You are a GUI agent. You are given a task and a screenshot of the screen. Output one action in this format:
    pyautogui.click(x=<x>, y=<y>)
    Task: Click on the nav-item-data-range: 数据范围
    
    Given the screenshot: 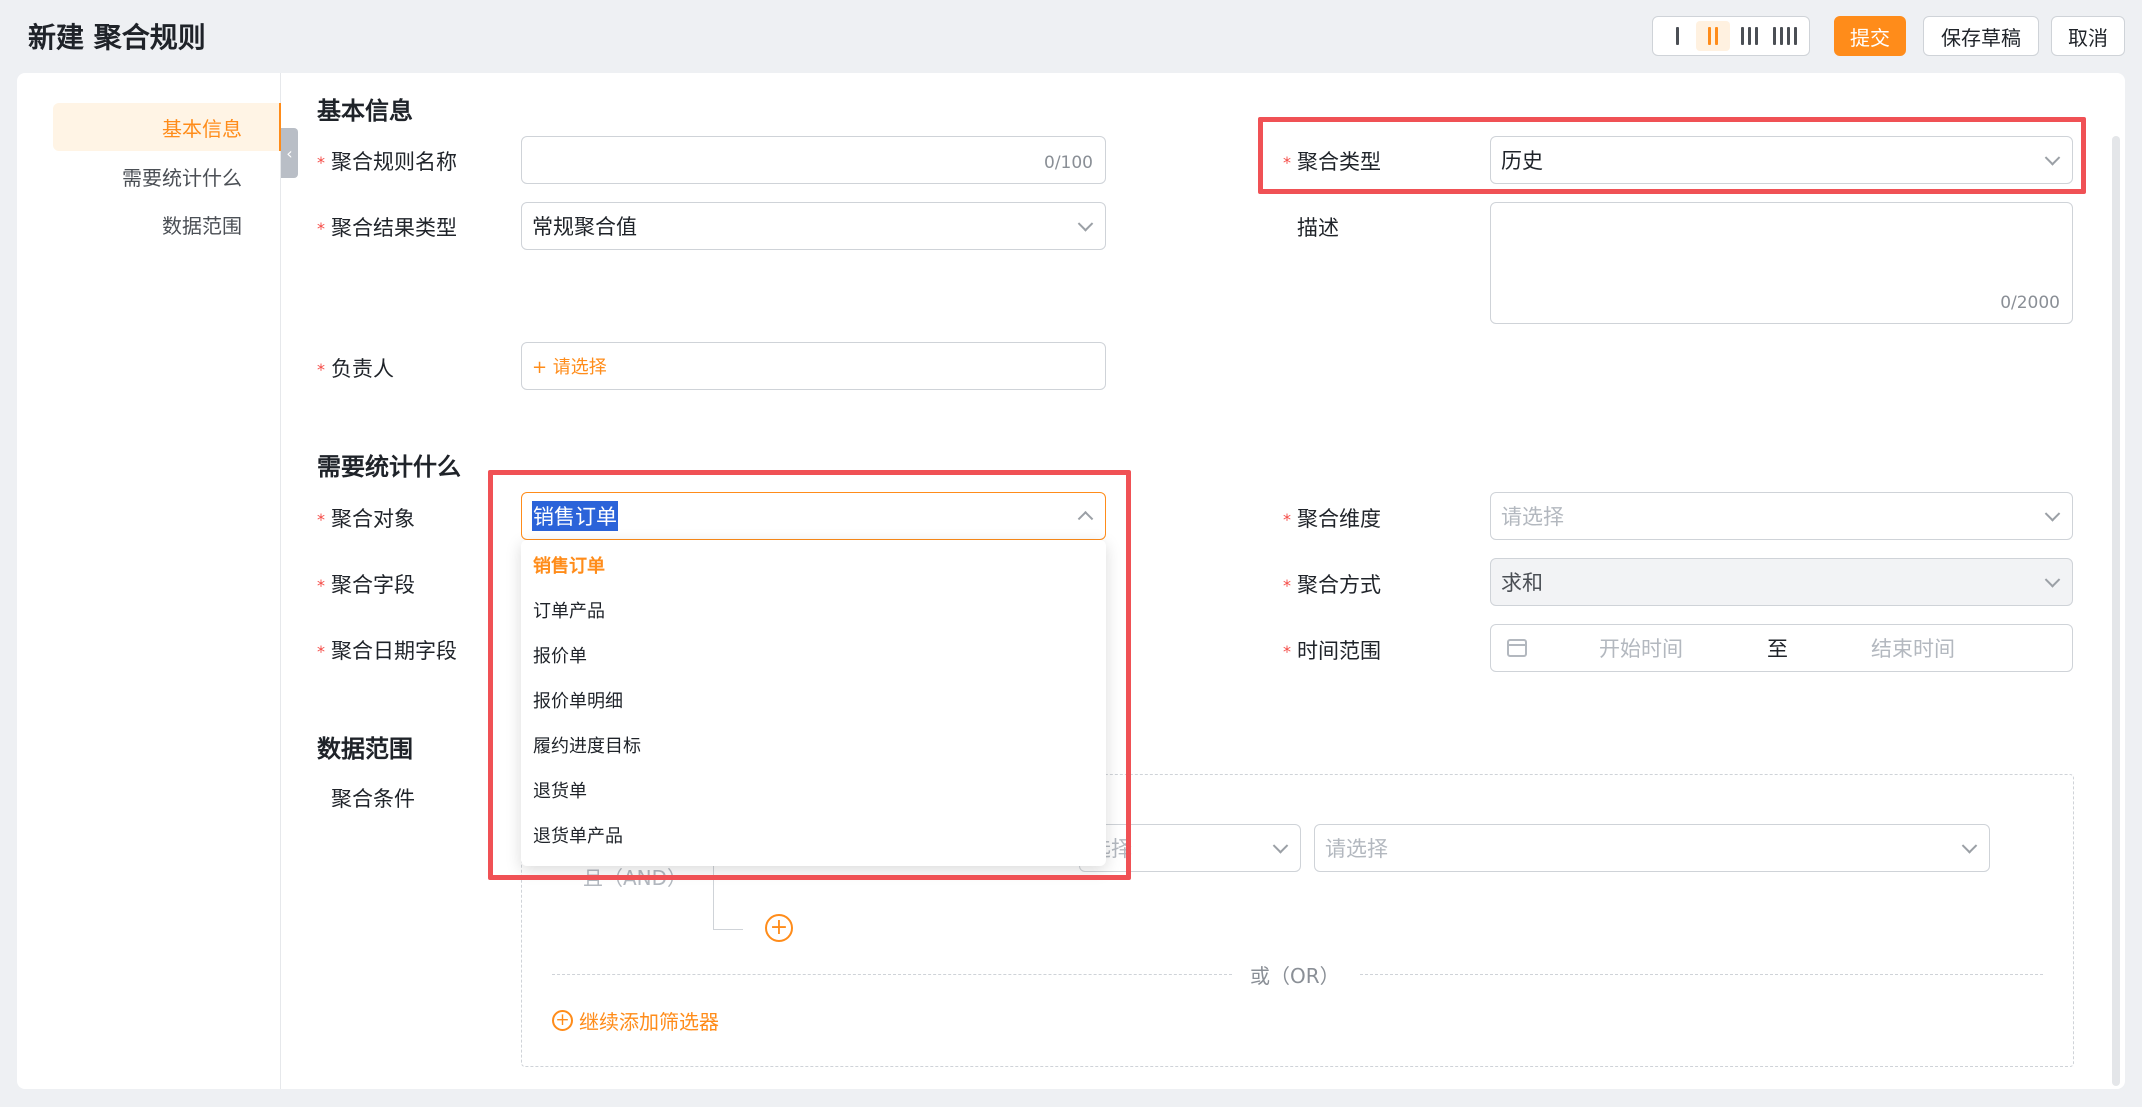 What is the action you would take?
    pyautogui.click(x=202, y=224)
    